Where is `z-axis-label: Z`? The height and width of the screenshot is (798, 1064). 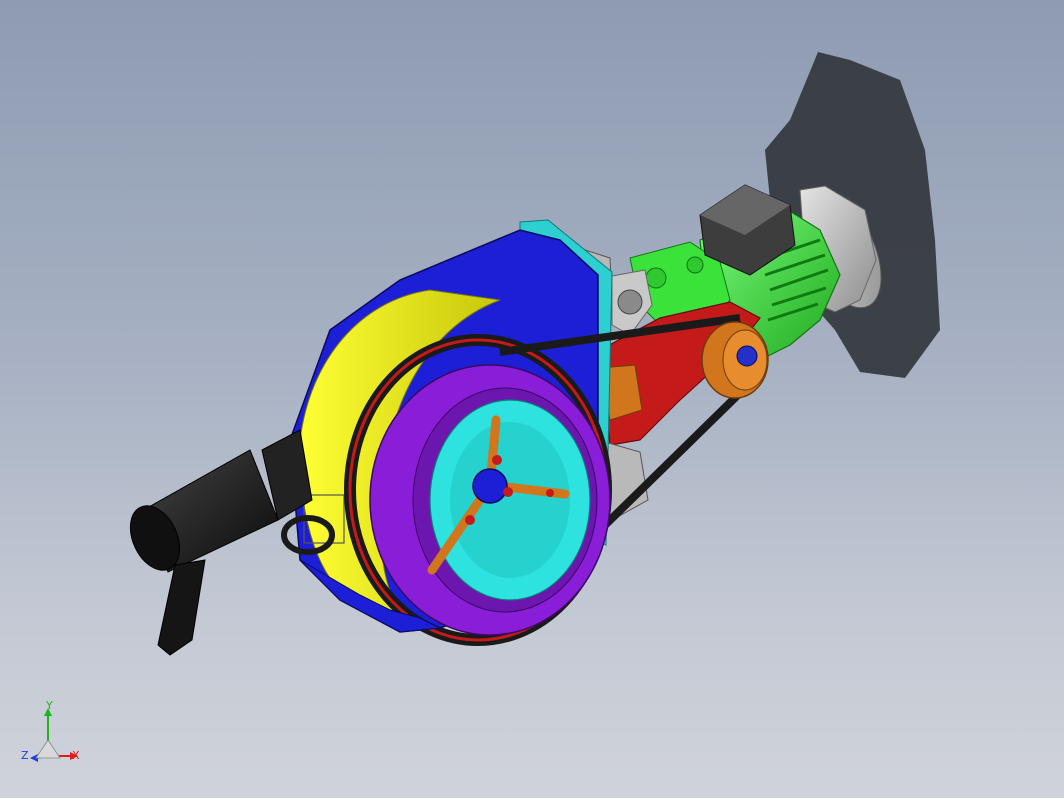
z-axis-label: Z is located at coordinates (25, 755).